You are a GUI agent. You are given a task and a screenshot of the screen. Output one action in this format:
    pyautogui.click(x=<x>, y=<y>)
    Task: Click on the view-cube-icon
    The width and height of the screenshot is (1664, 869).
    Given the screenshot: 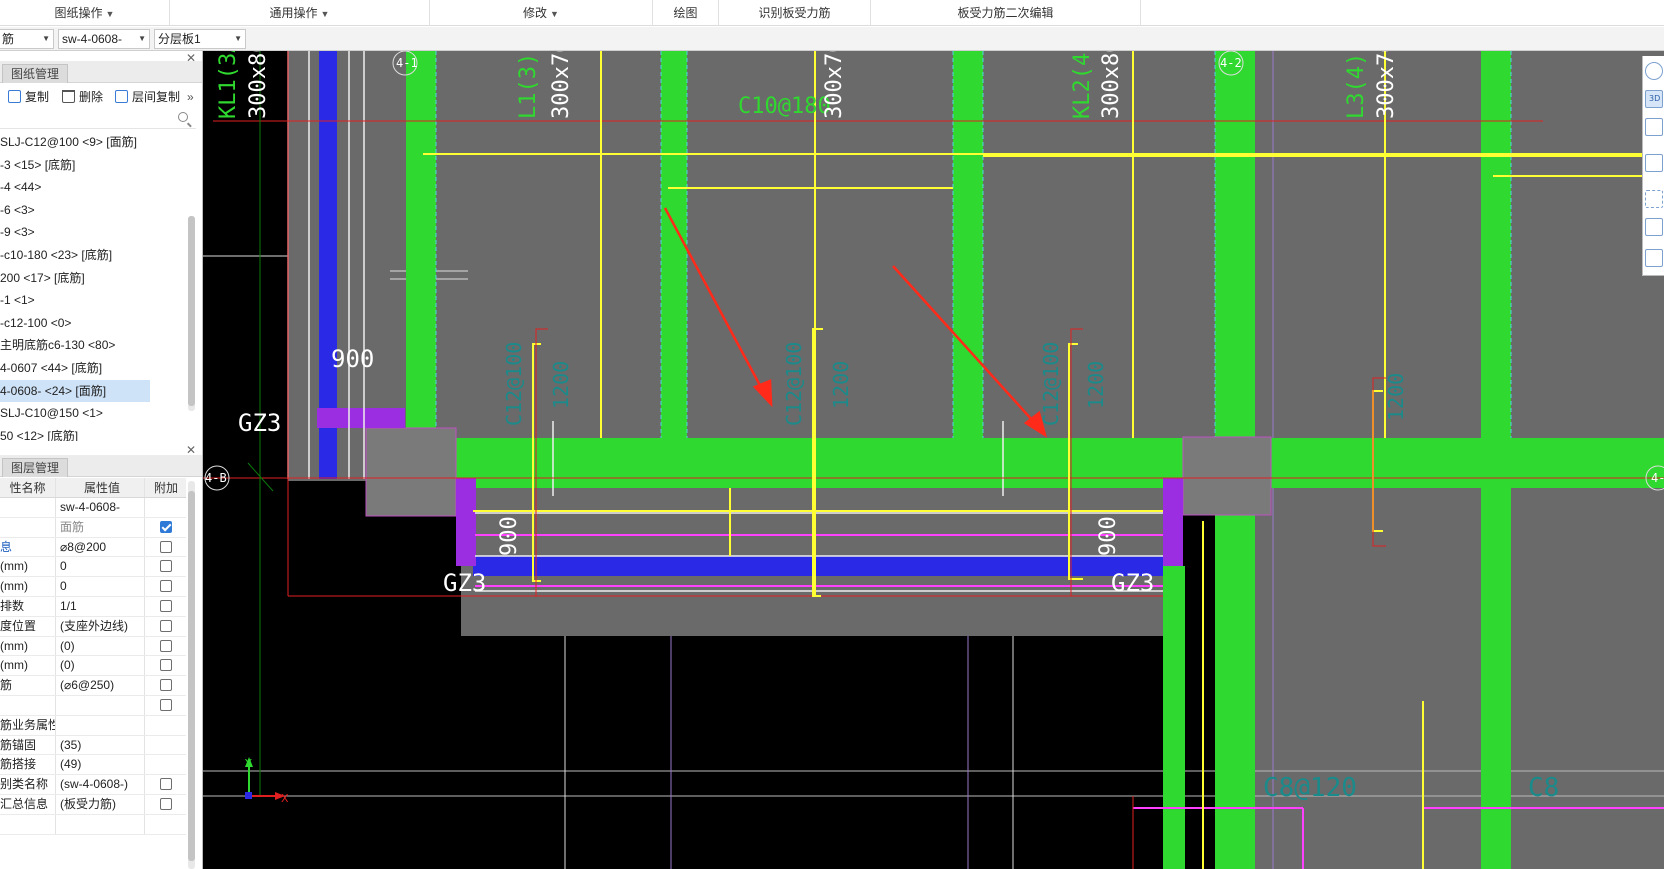 What is the action you would take?
    pyautogui.click(x=1654, y=127)
    